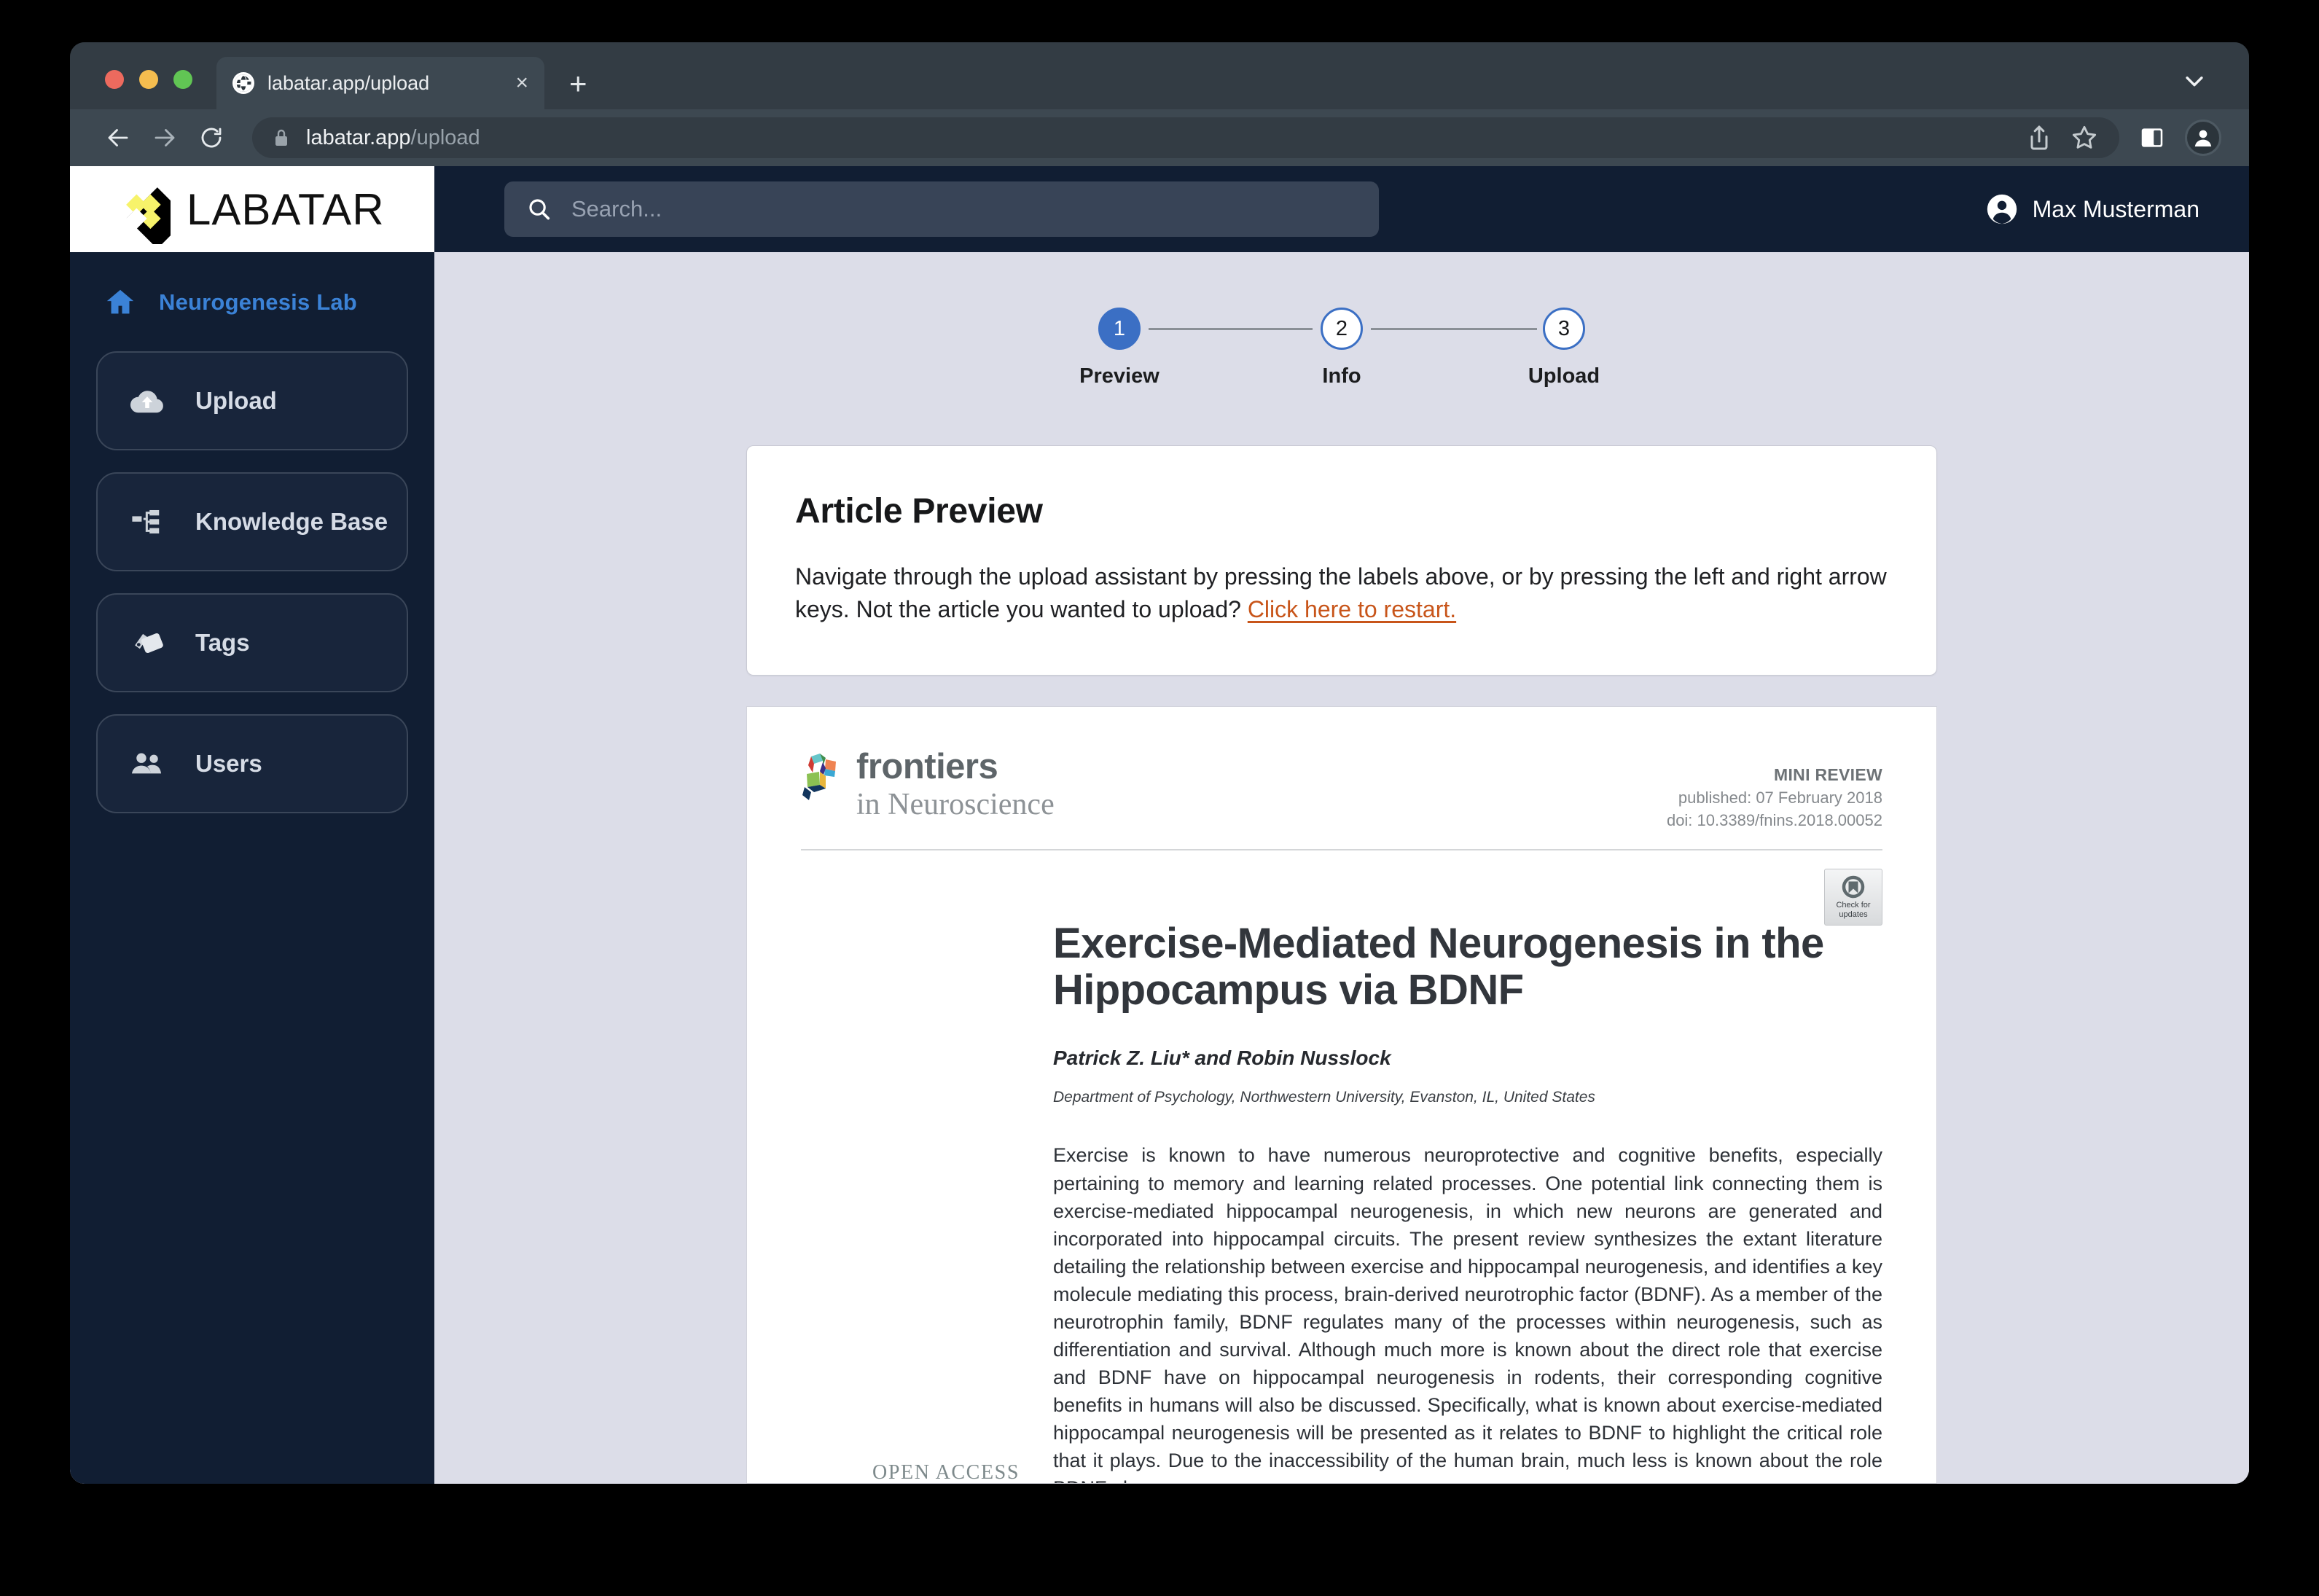 This screenshot has height=1596, width=2319. Describe the element at coordinates (348, 82) in the screenshot. I see `tab-title: labatar.app/upload` at that location.